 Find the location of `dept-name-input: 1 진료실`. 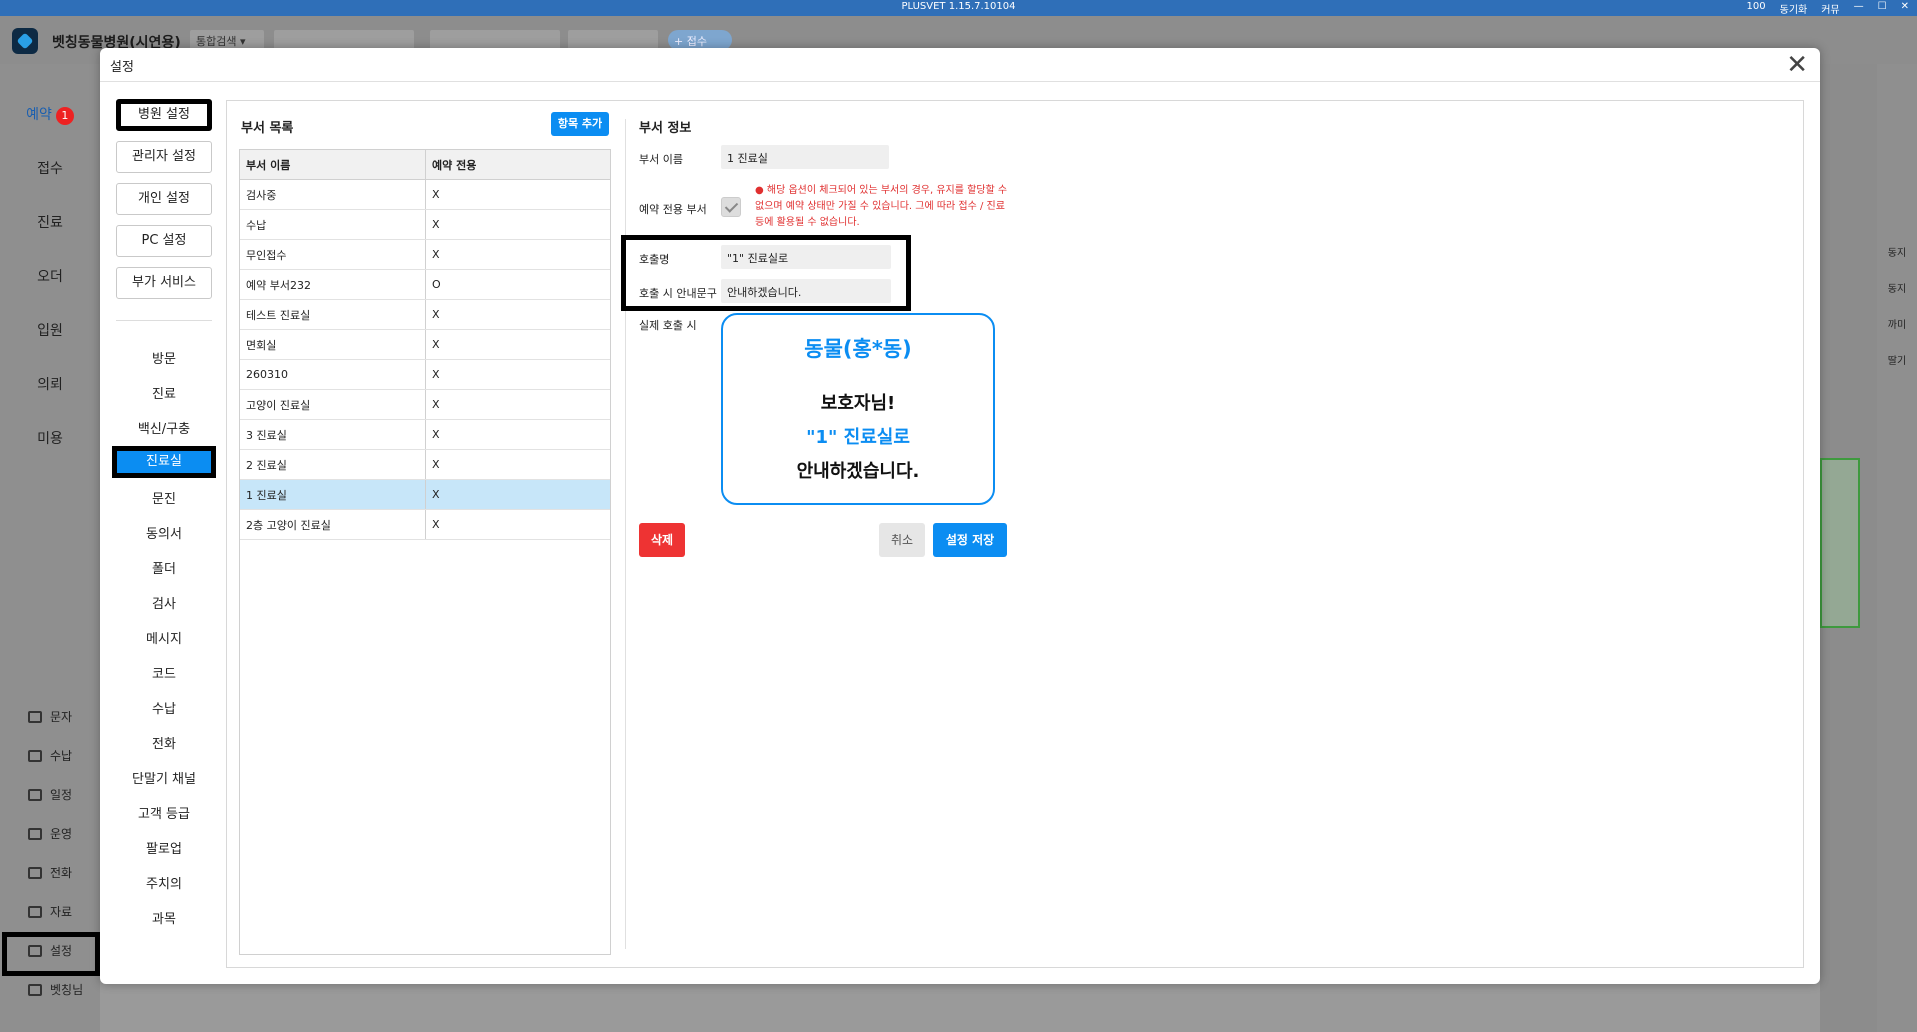

dept-name-input: 1 진료실 is located at coordinates (805, 157).